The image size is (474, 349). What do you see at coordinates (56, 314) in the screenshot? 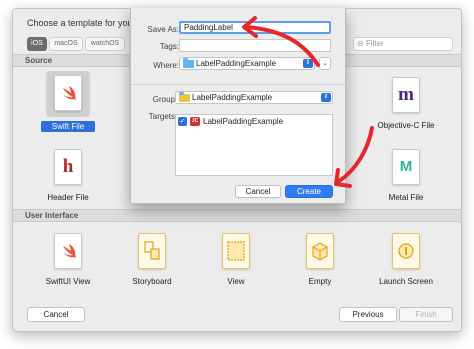
I see `cancel-template-button: Cancel` at bounding box center [56, 314].